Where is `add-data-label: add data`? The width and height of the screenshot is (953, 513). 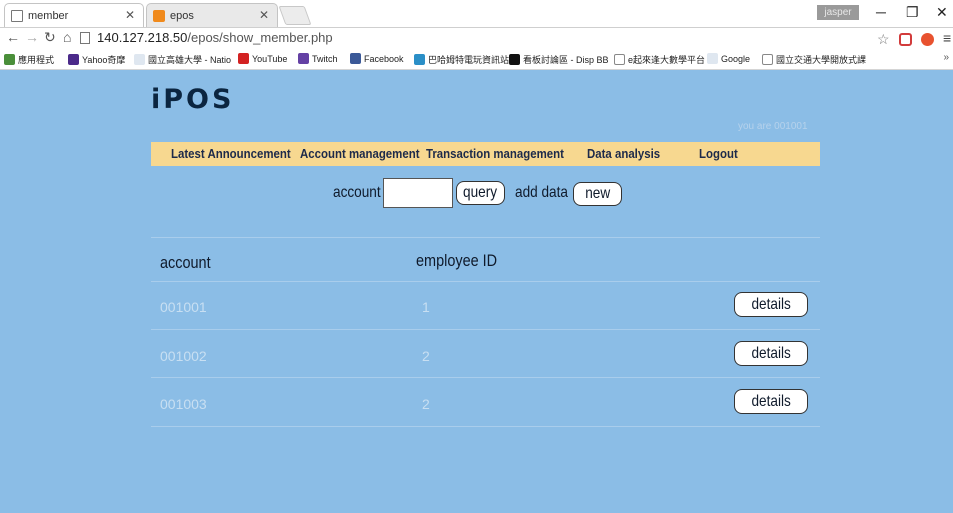 add-data-label: add data is located at coordinates (541, 192).